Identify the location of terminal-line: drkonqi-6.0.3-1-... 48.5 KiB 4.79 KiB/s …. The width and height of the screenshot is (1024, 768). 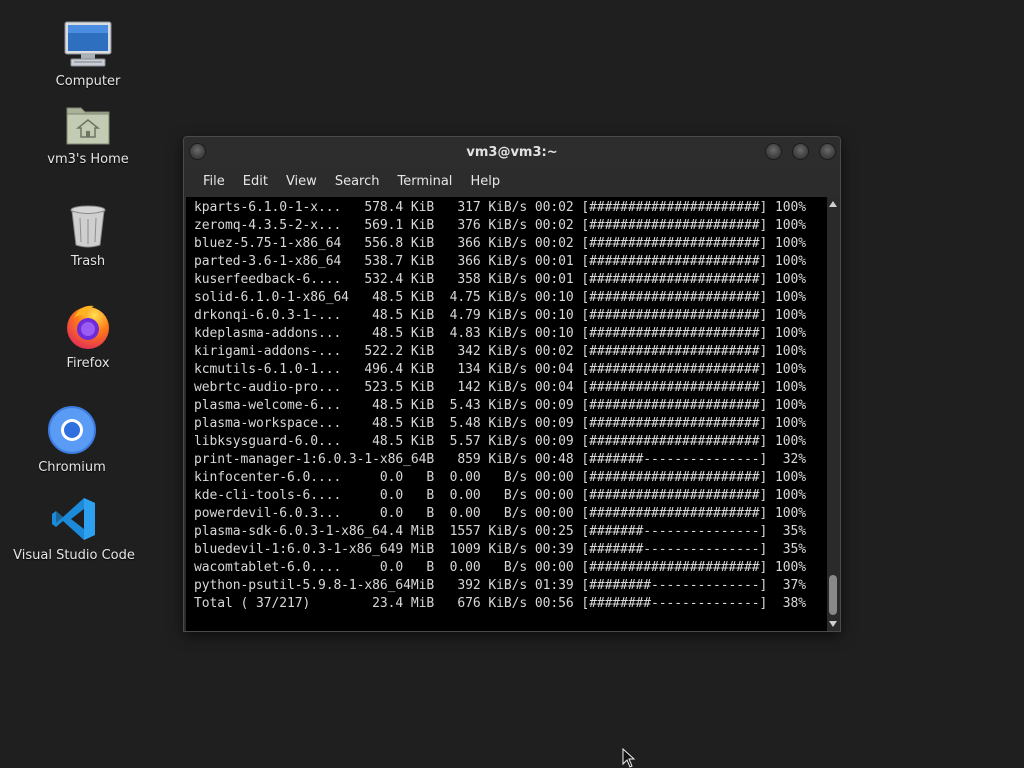
(500, 315).